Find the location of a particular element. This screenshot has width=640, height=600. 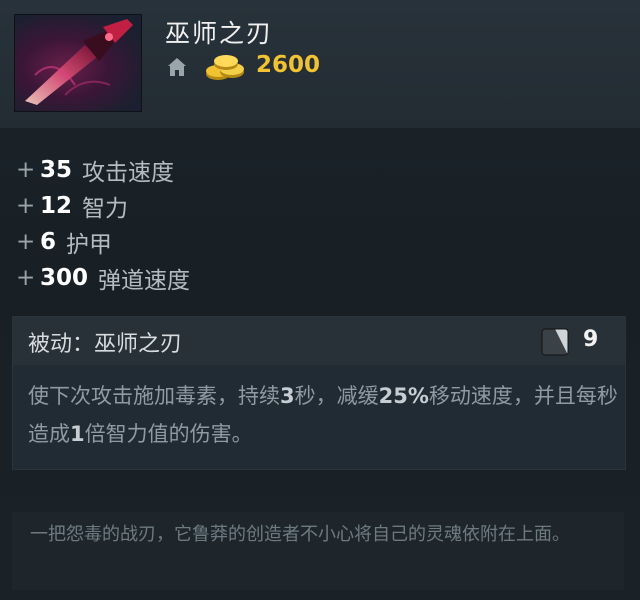

desc-text: 使下次攻击施加毒素，持续 is located at coordinates (154, 396).